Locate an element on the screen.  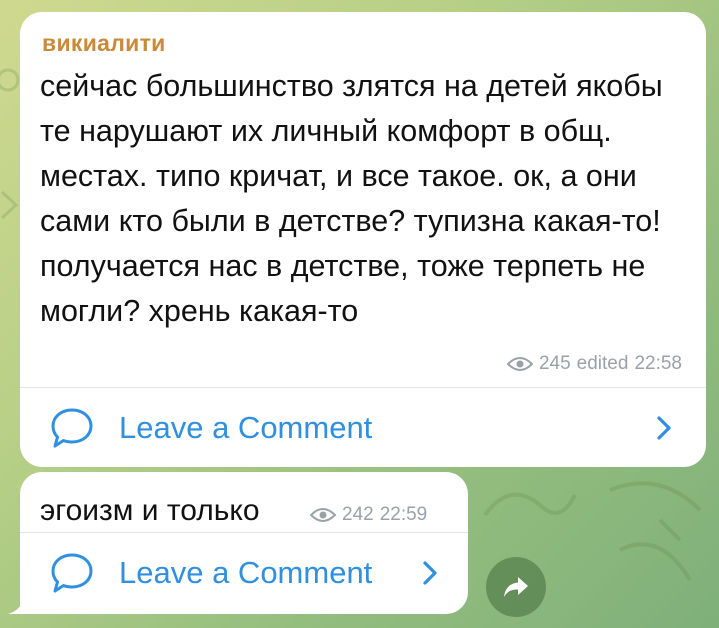
message-meta: 245 edited 22:58 is located at coordinates (594, 364).